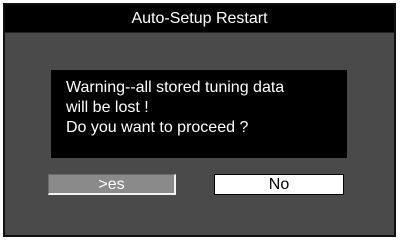  I want to click on warning-message-line: will be lost !, so click(107, 107).